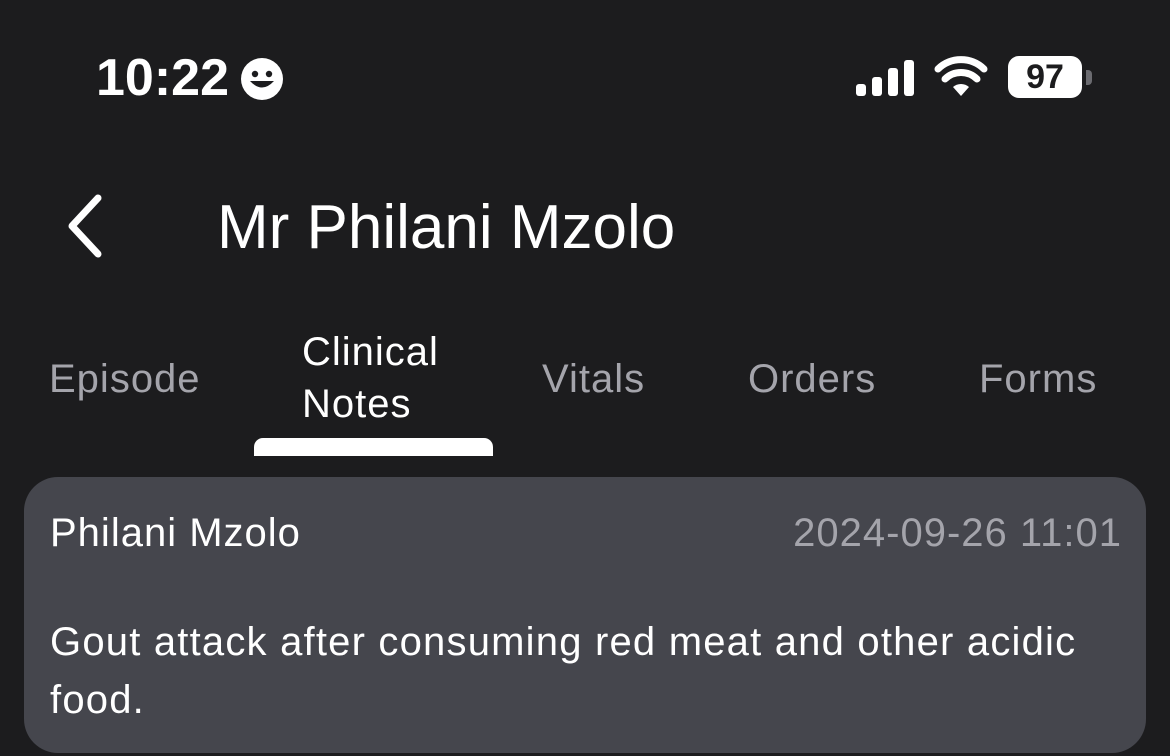 The width and height of the screenshot is (1170, 756). Describe the element at coordinates (593, 379) in the screenshot. I see `tab-vitals: Vitals` at that location.